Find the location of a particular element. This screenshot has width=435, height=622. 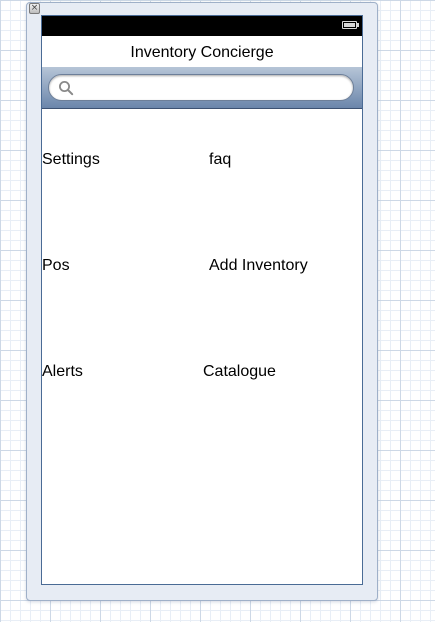

catalogue-button: Catalogue is located at coordinates (239, 372).